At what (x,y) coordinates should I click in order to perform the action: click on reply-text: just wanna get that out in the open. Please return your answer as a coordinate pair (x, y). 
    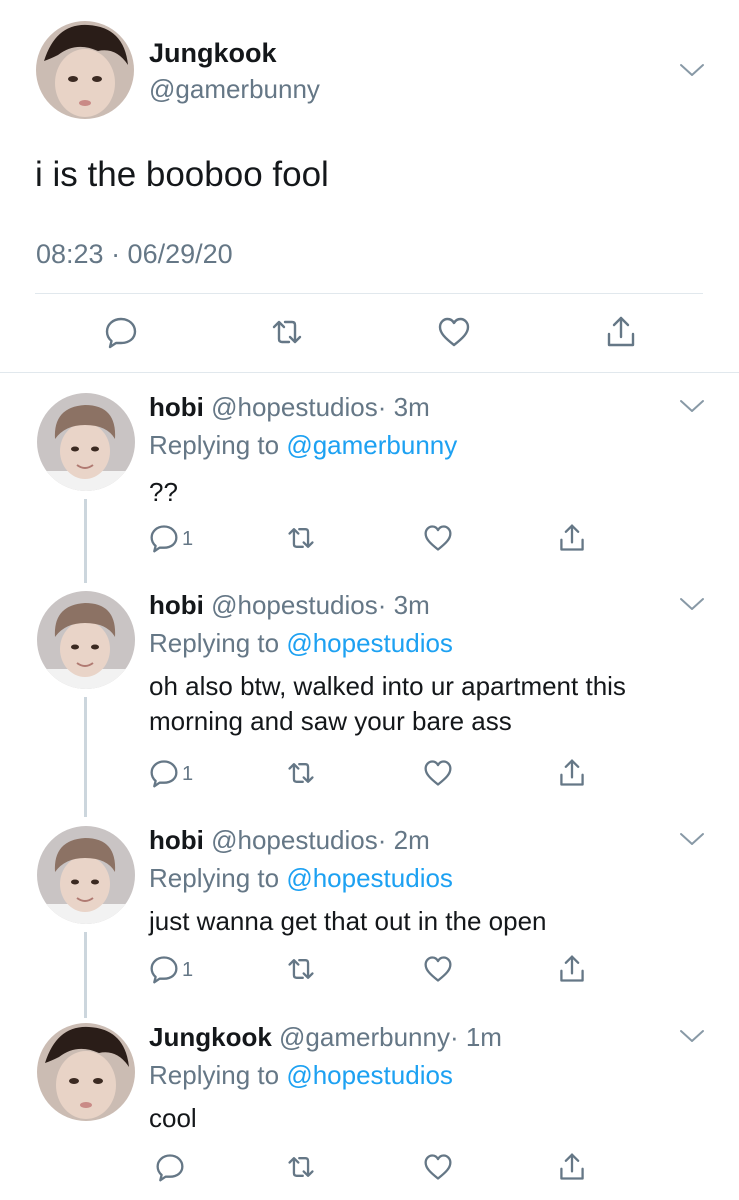
    Looking at the image, I should click on (348, 921).